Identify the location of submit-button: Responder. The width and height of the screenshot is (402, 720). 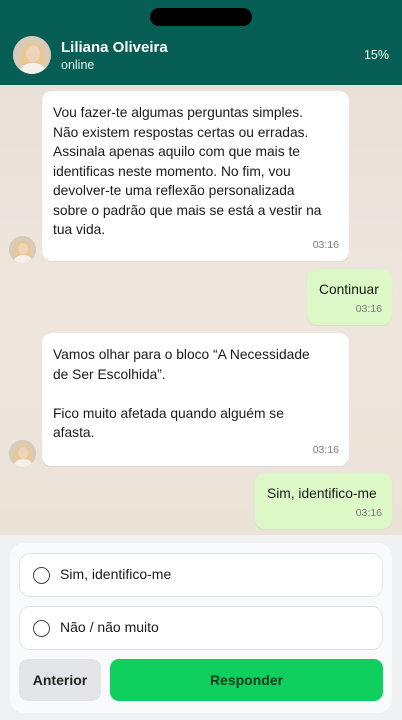
(246, 680).